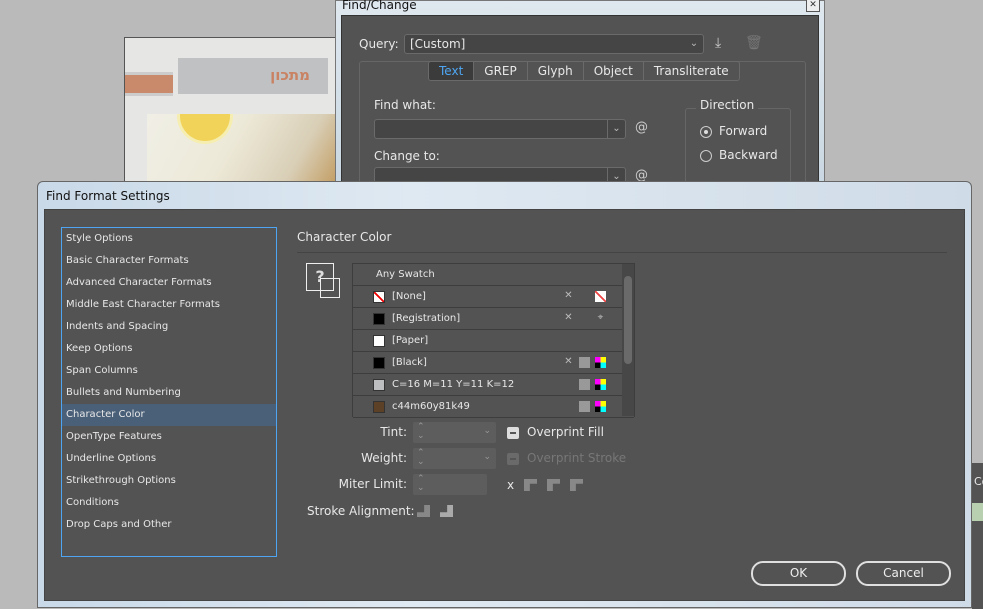 Image resolution: width=983 pixels, height=609 pixels. I want to click on ok-button: OK, so click(798, 573).